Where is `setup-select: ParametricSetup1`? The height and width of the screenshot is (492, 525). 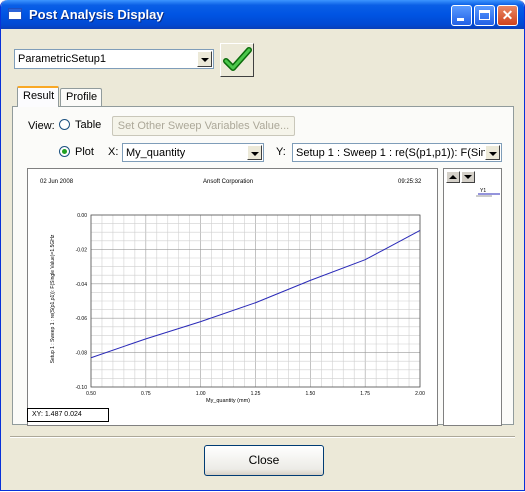 setup-select: ParametricSetup1 is located at coordinates (114, 59).